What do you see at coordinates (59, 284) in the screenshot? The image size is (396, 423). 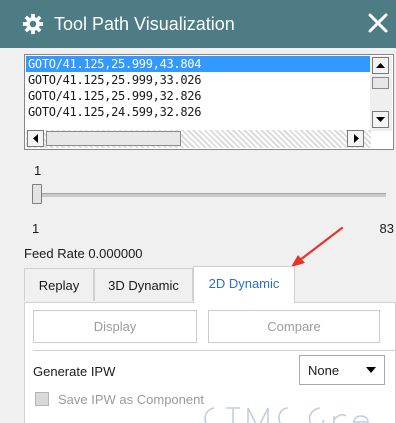 I see `tab-replay: Replay` at bounding box center [59, 284].